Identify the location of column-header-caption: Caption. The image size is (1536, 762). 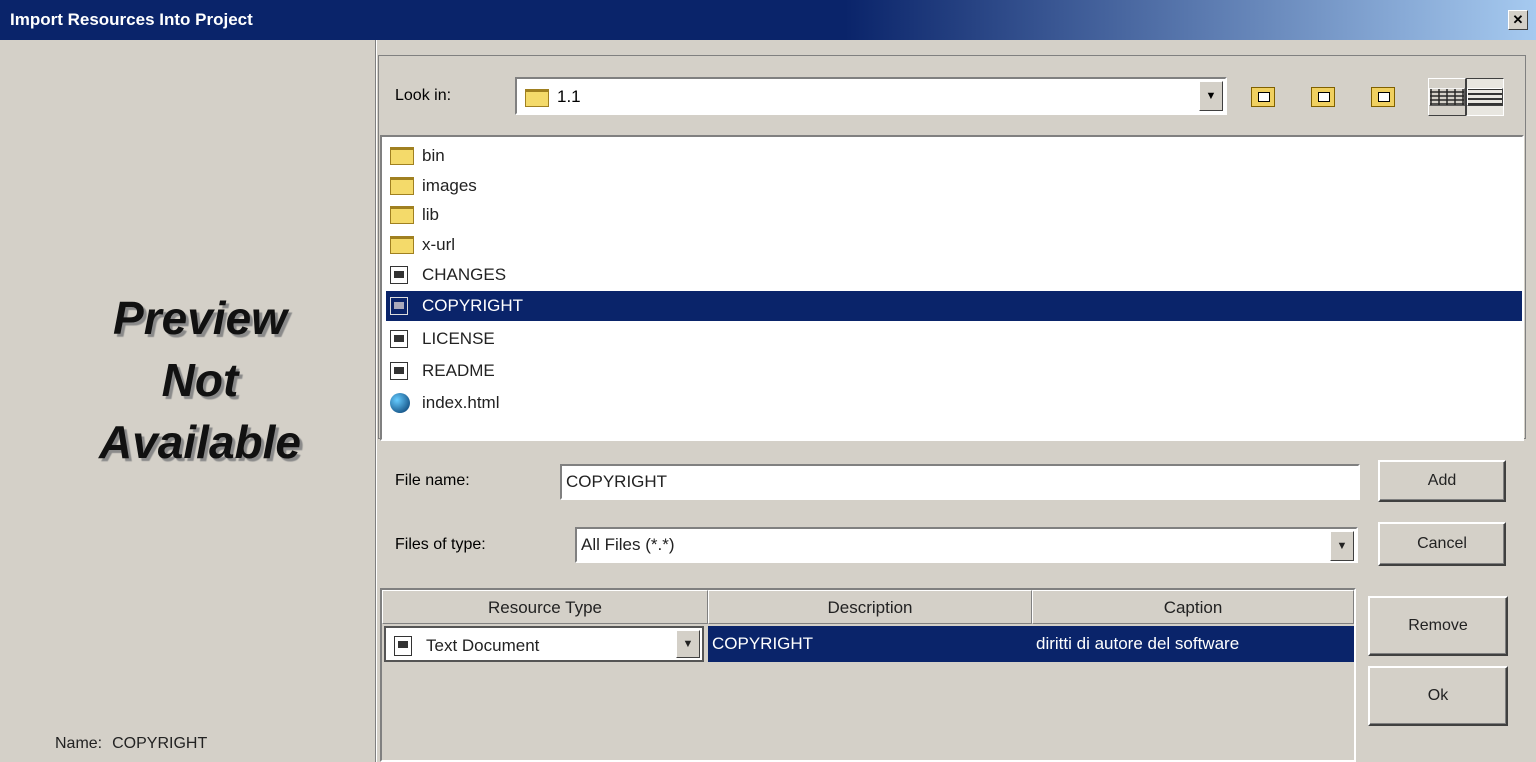
(1193, 607).